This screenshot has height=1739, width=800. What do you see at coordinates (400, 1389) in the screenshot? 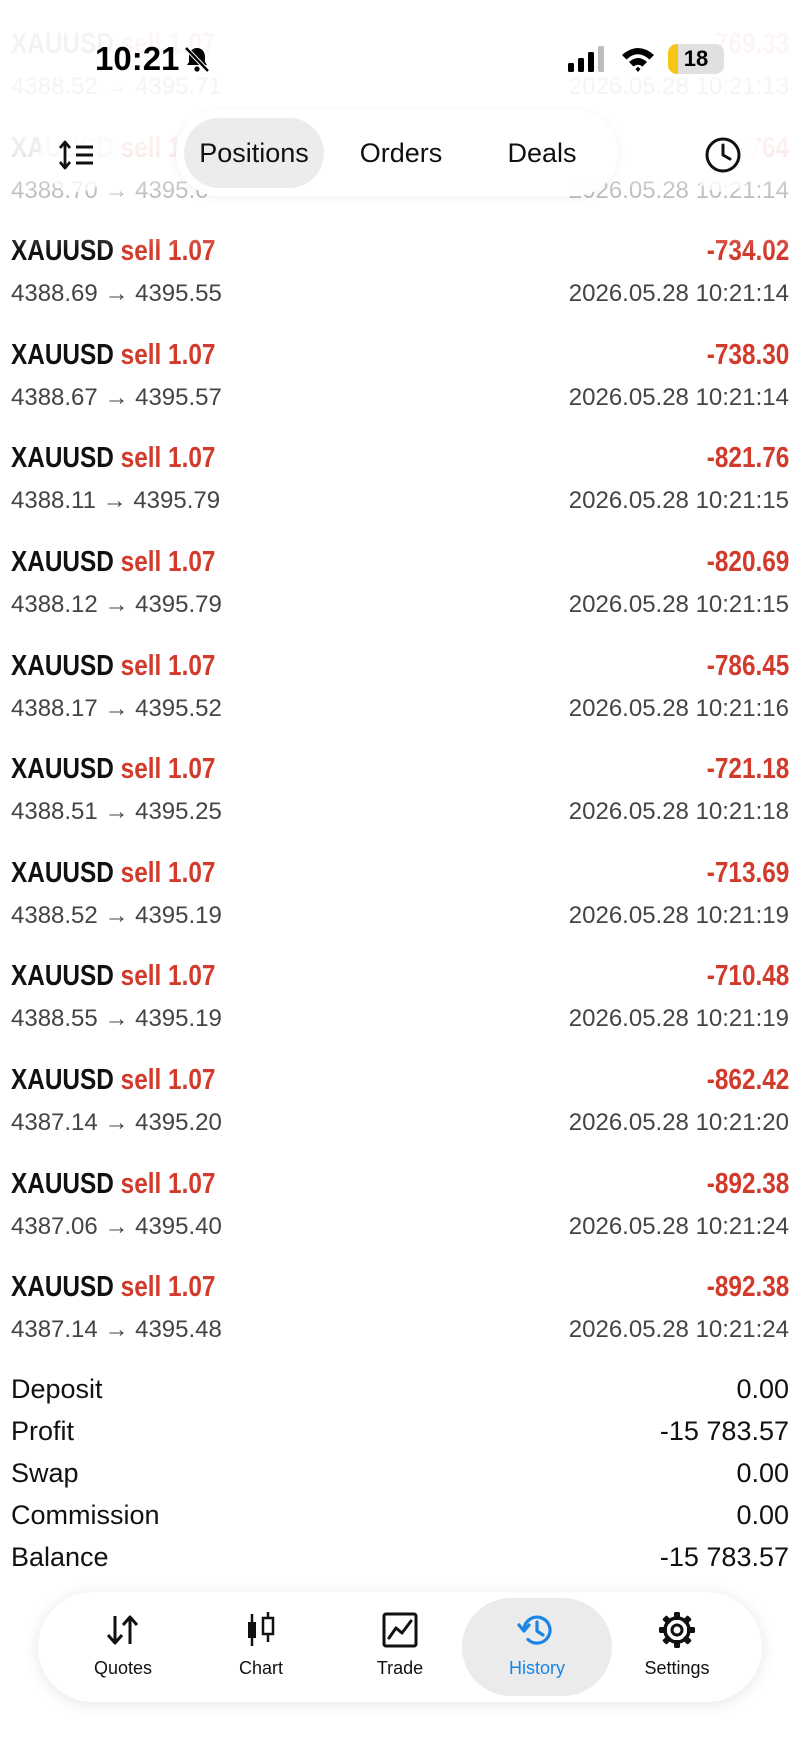
I see `summary-row-deposit: Deposit 0.00` at bounding box center [400, 1389].